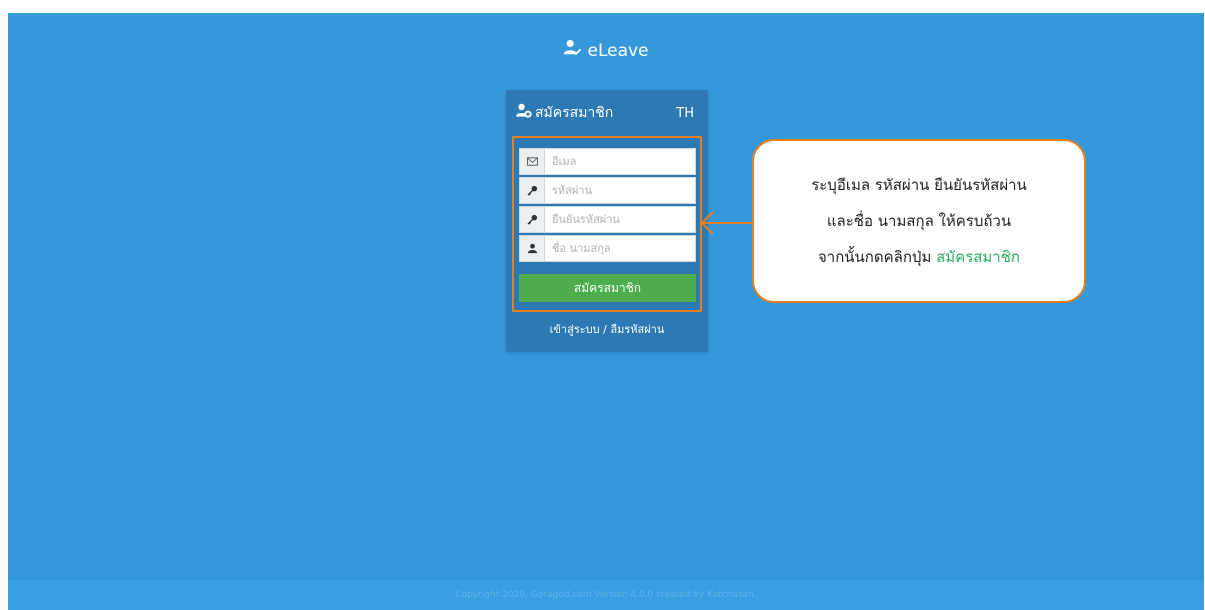 This screenshot has width=1205, height=610. I want to click on register-submit-button: สมัครสมาชิก, so click(607, 288).